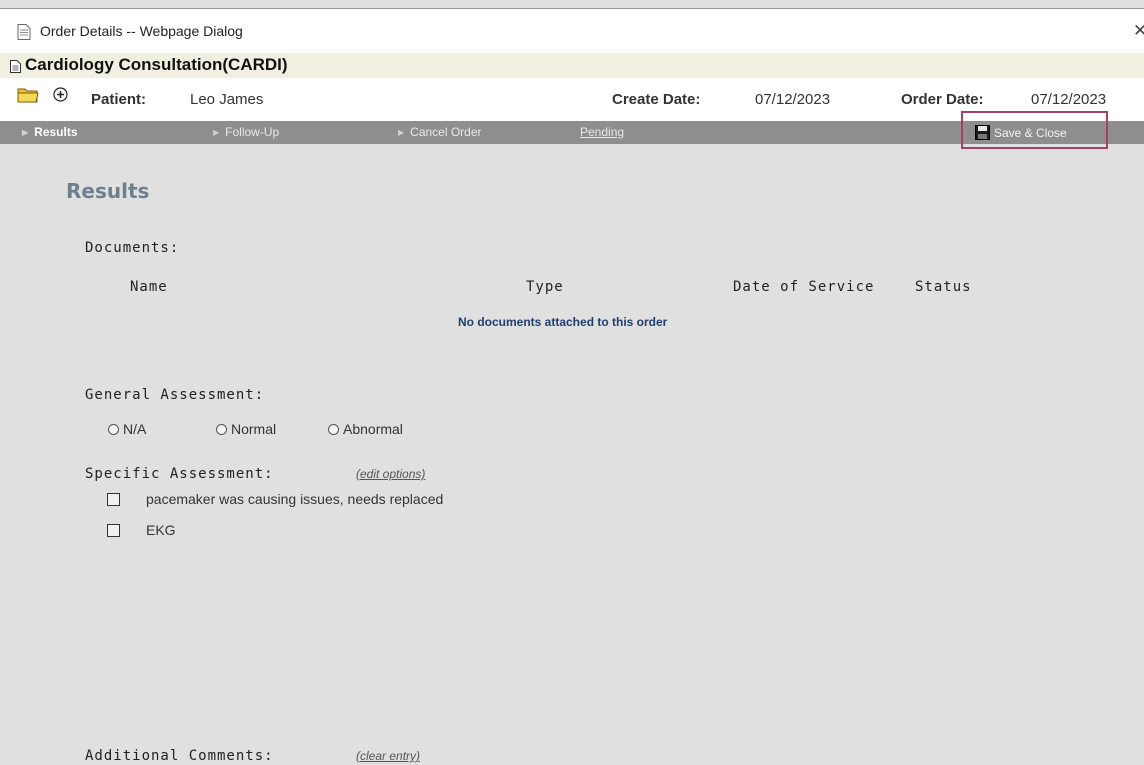 The image size is (1144, 765). Describe the element at coordinates (793, 99) in the screenshot. I see `create-date-value: 07/12/2023` at that location.